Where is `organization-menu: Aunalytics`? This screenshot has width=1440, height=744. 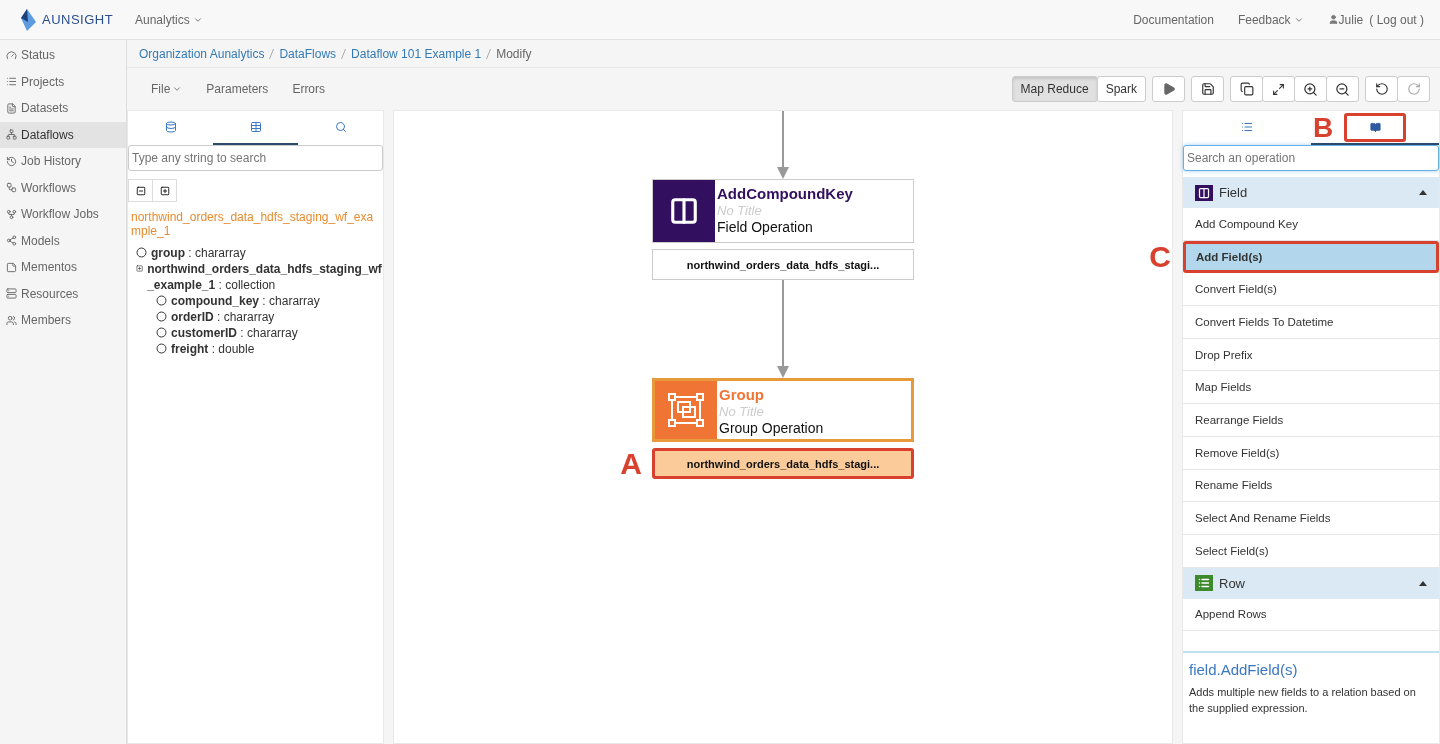 organization-menu: Aunalytics is located at coordinates (169, 19).